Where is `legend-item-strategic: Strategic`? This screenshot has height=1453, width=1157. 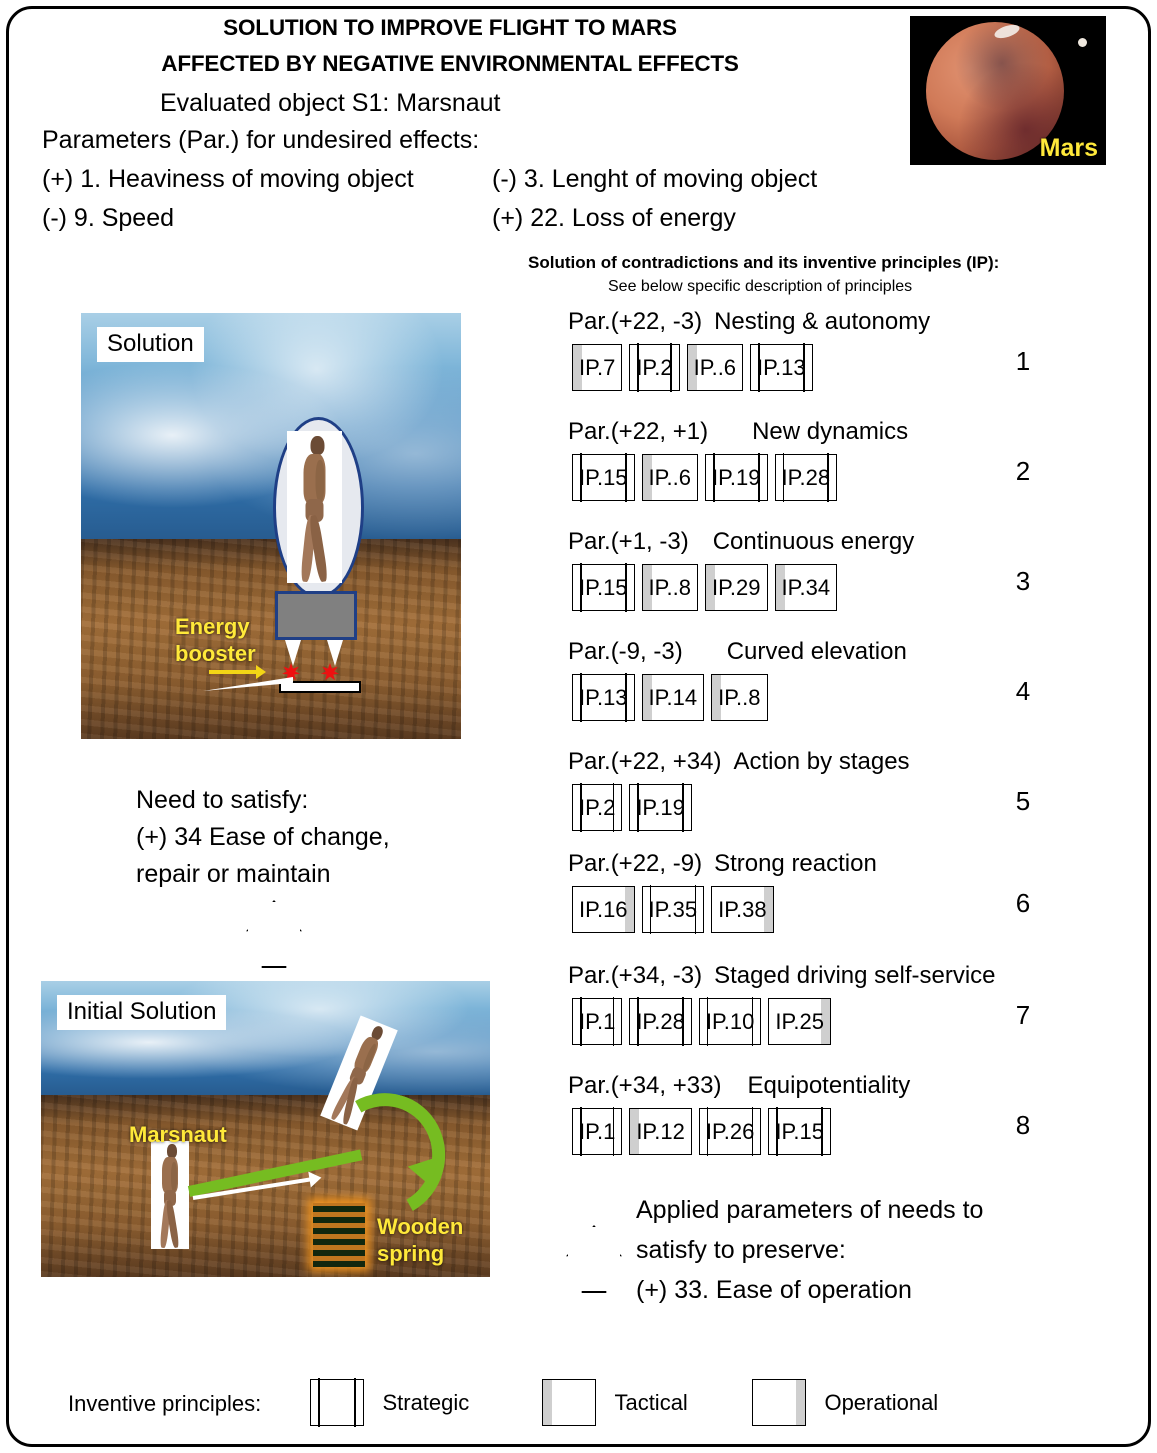 legend-item-strategic: Strategic is located at coordinates (390, 1402).